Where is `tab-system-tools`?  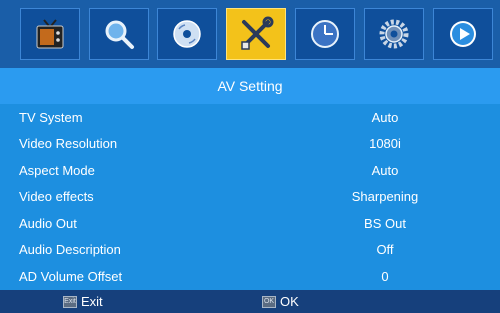 tab-system-tools is located at coordinates (256, 34).